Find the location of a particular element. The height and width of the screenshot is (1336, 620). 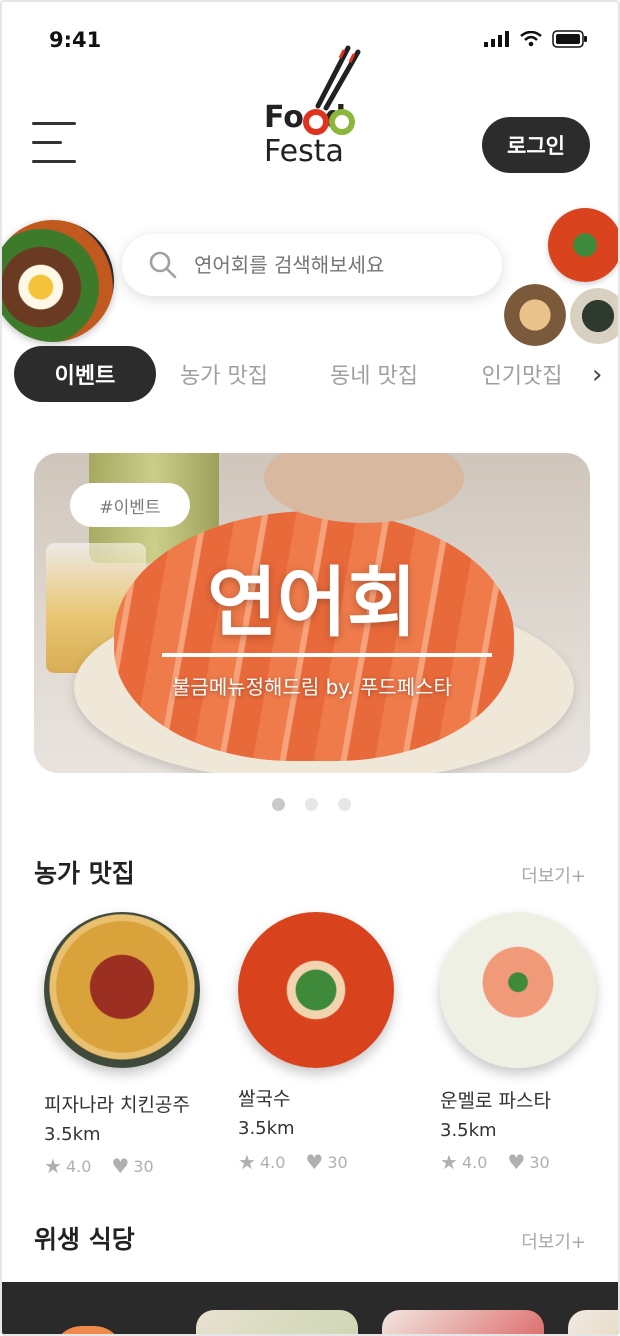

banner-subtitle: 불금메뉴정해드림 by. 푸드페스타 is located at coordinates (312, 687).